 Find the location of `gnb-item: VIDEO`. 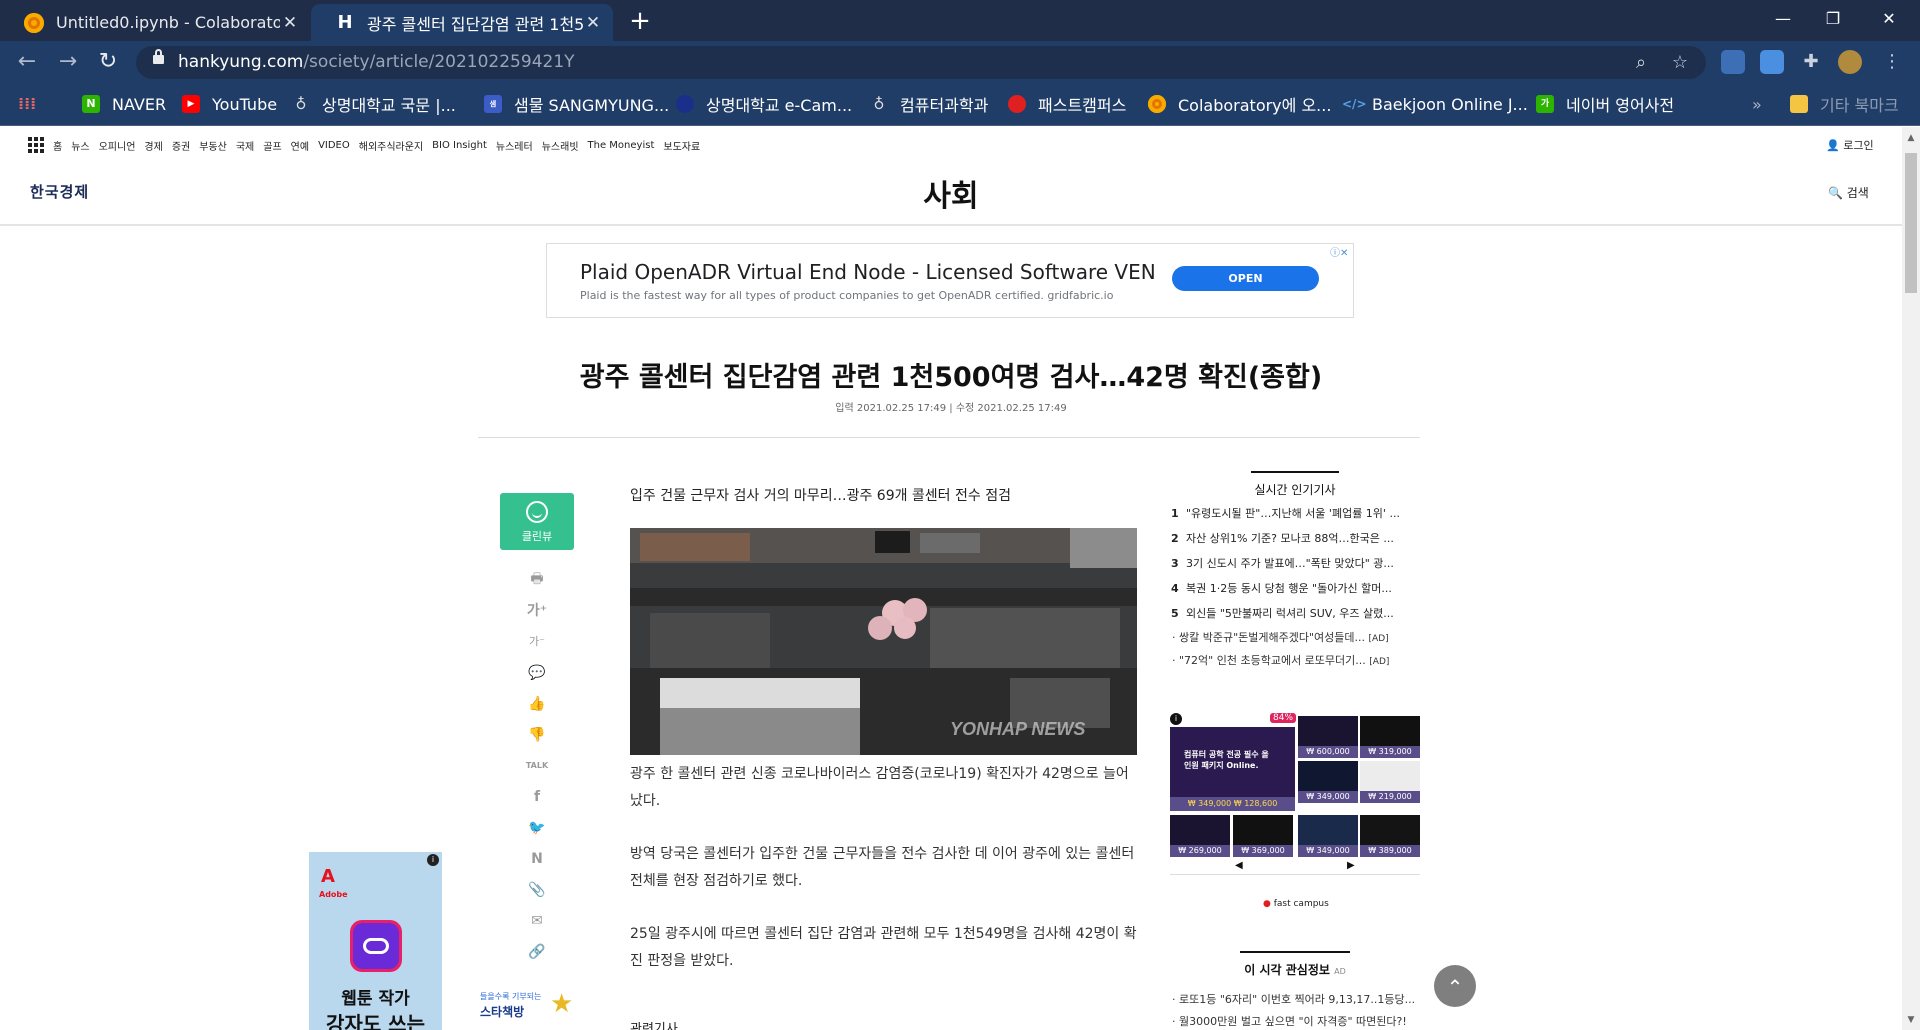

gnb-item: VIDEO is located at coordinates (334, 145).